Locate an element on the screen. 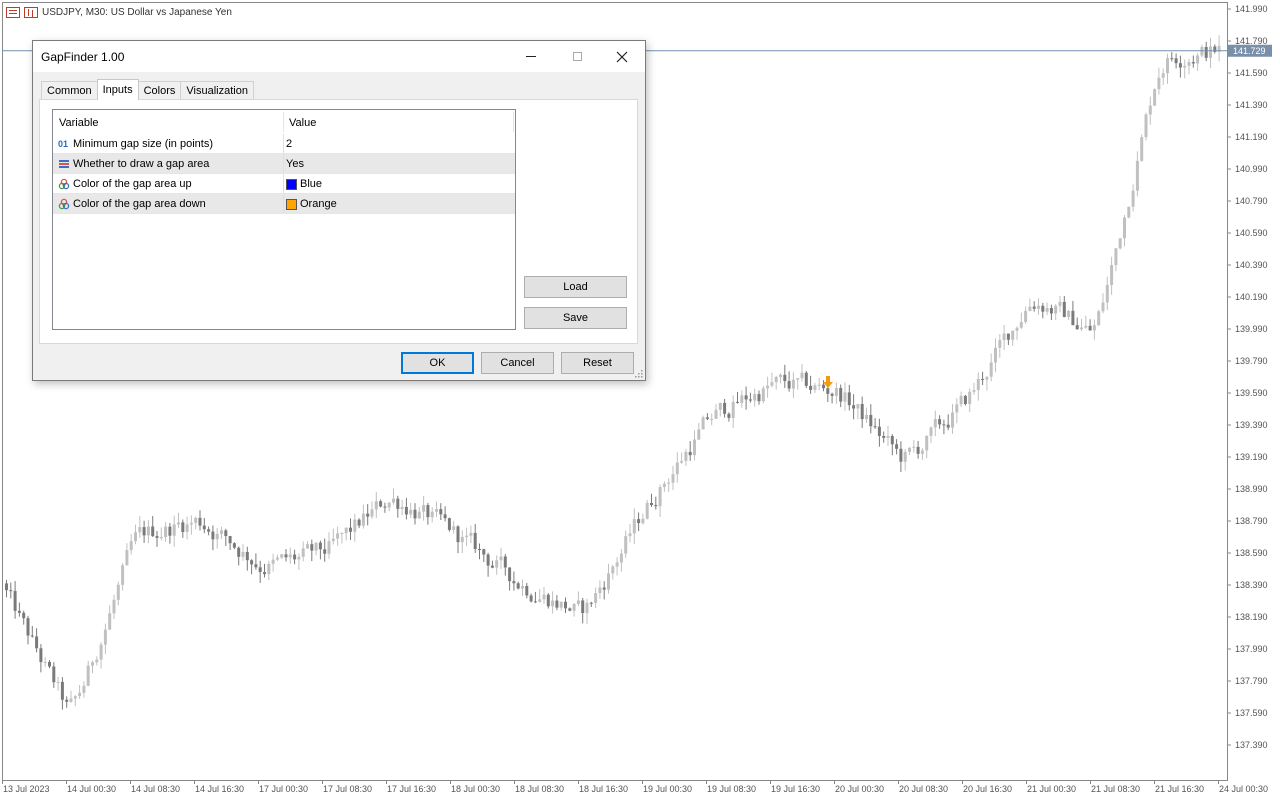  column-header-value: Value is located at coordinates (302, 123).